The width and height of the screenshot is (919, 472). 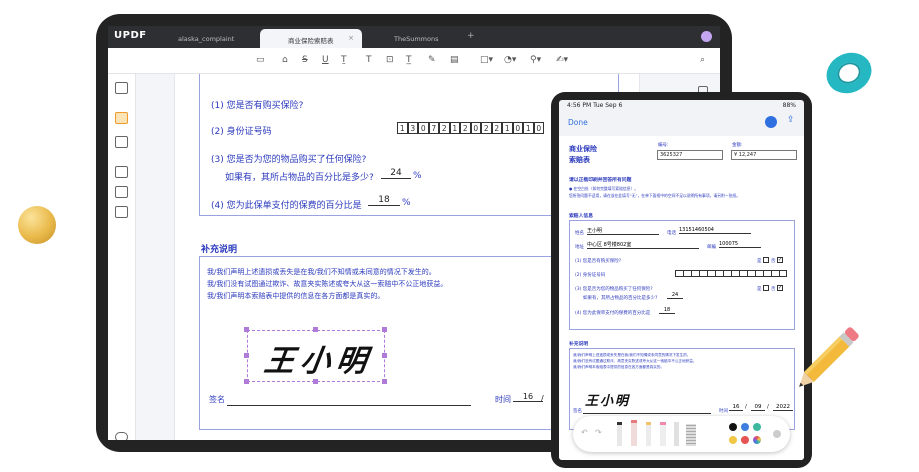 I want to click on redo-icon: ↷, so click(x=598, y=432).